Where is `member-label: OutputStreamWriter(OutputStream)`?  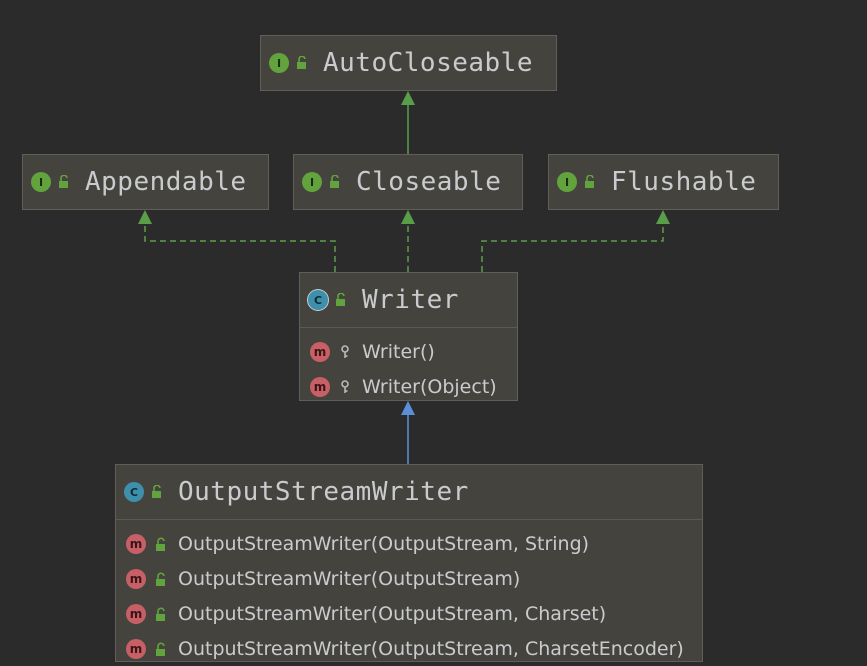 member-label: OutputStreamWriter(OutputStream) is located at coordinates (349, 578).